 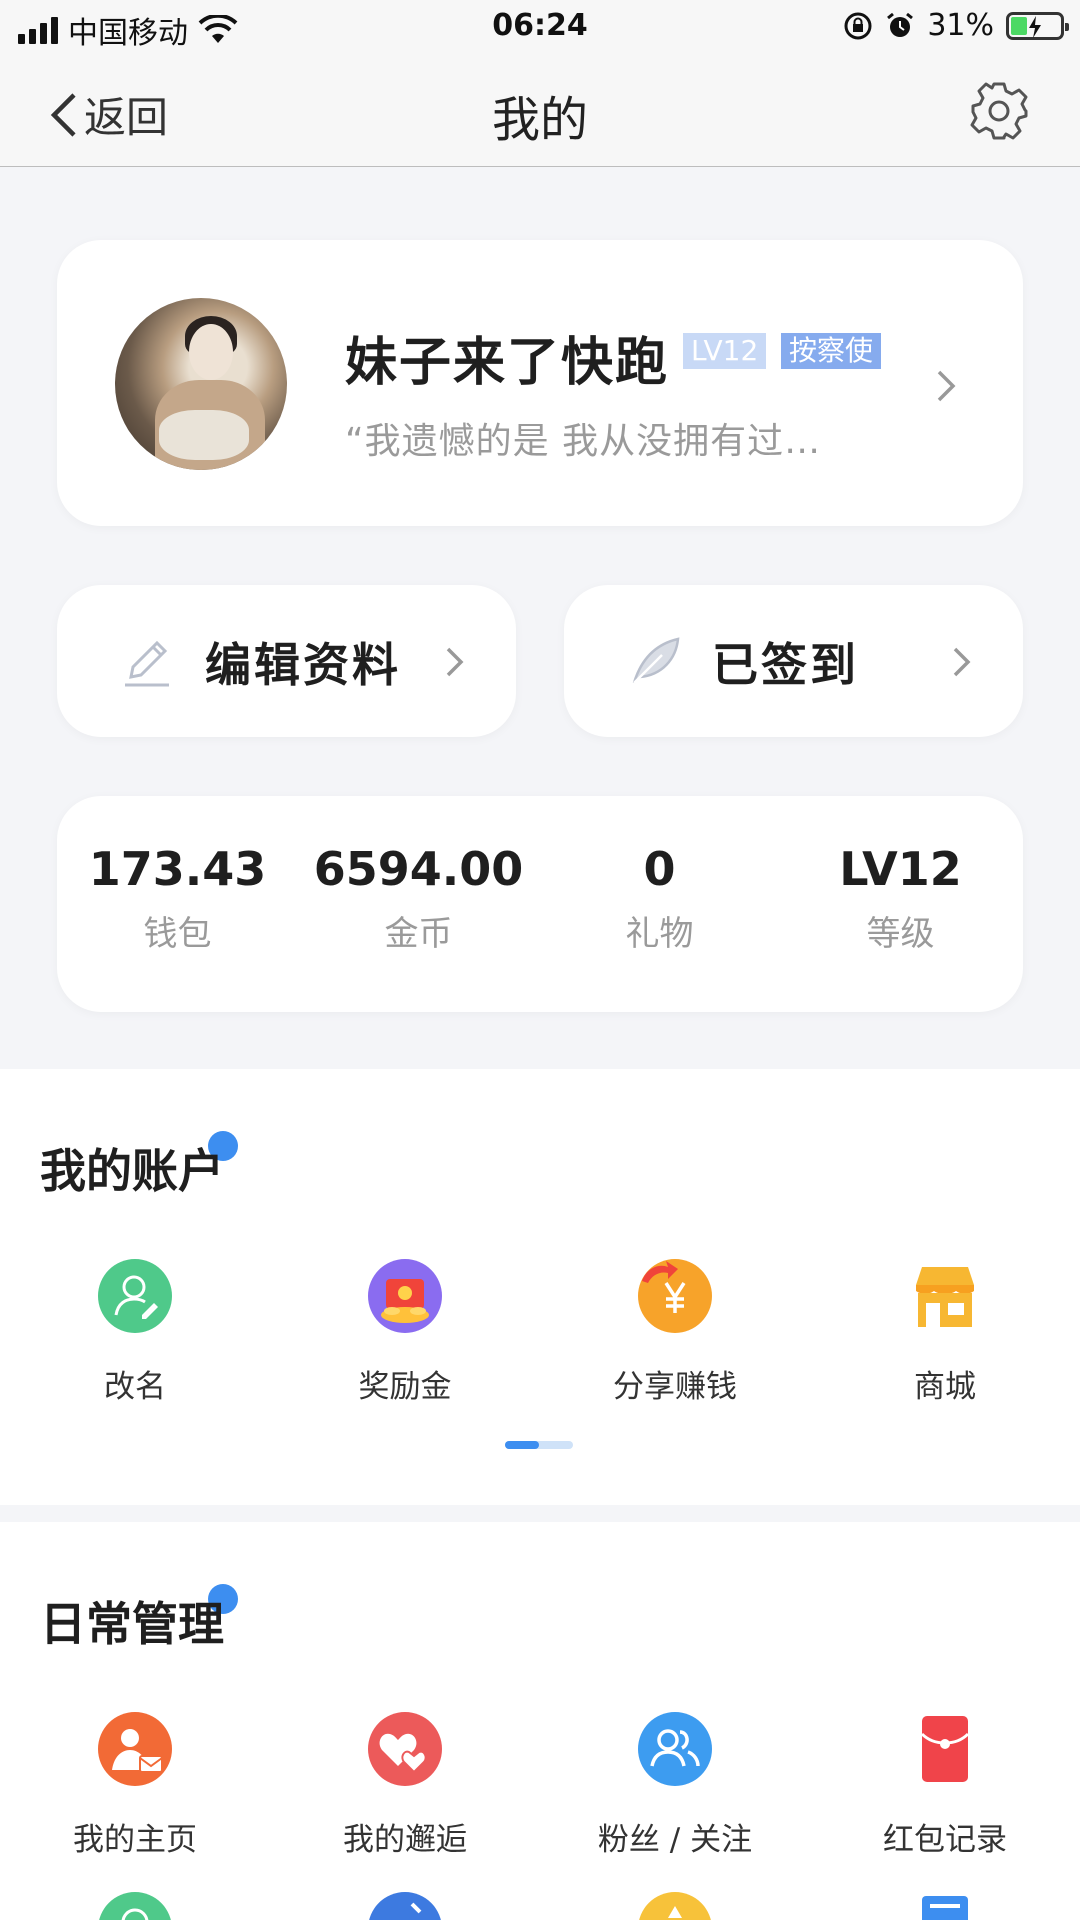 I want to click on grid-label: 粉丝 / 关注, so click(x=675, y=1840).